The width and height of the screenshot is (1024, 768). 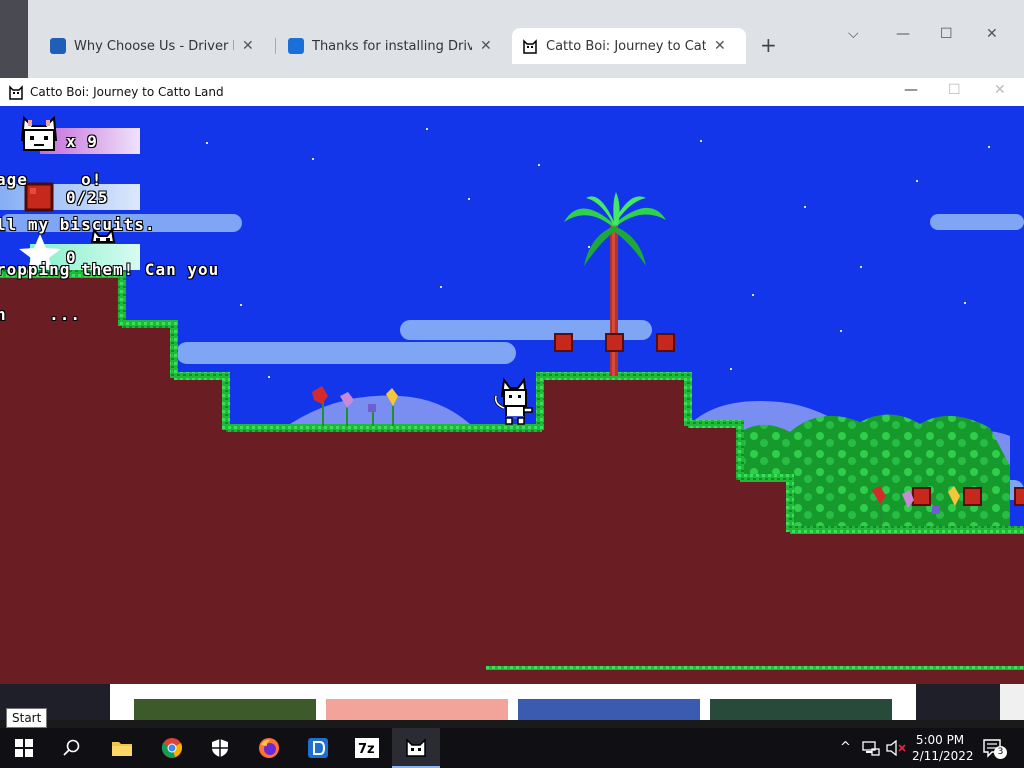 I want to click on windows-security-button, so click(x=220, y=748).